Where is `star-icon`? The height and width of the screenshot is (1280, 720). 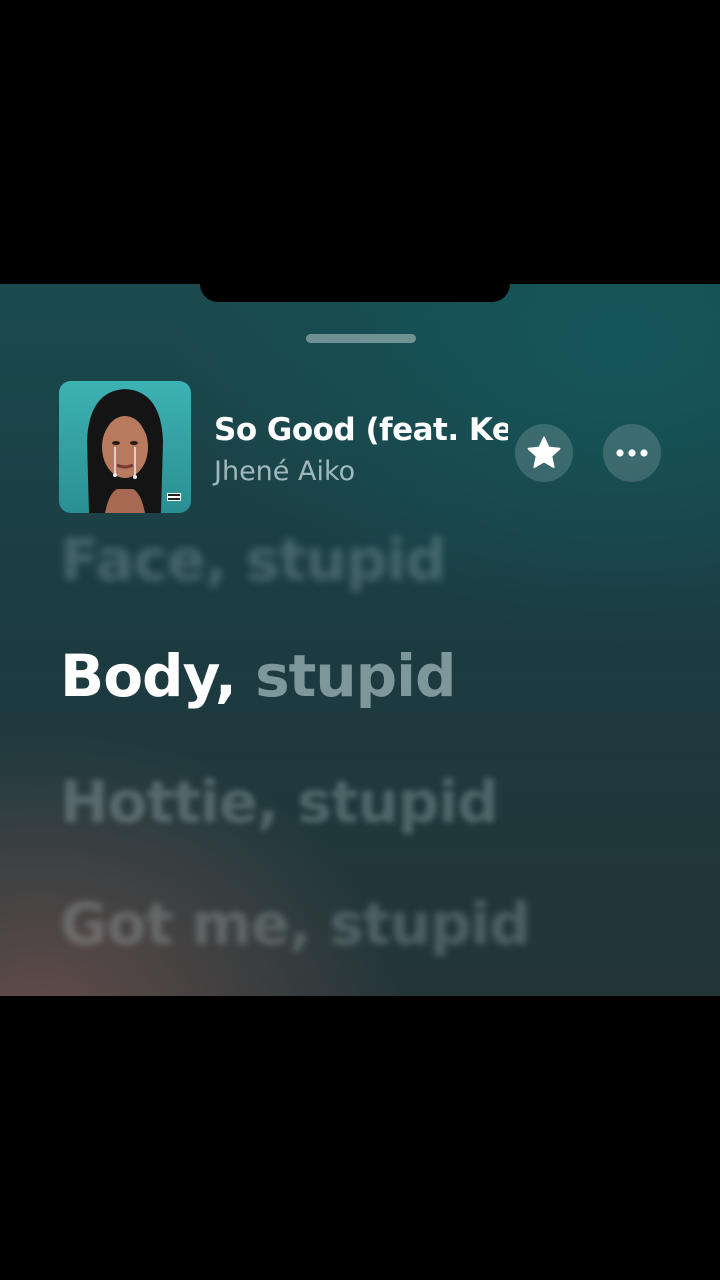 star-icon is located at coordinates (544, 452).